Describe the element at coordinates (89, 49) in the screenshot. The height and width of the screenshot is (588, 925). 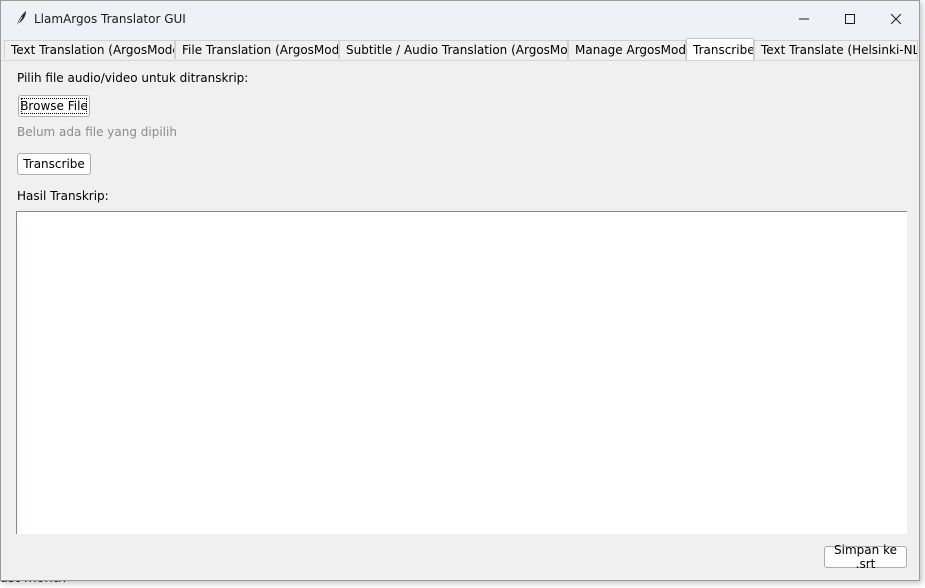
I see `tab-text-translation: Text Translation (ArgosModel)` at that location.